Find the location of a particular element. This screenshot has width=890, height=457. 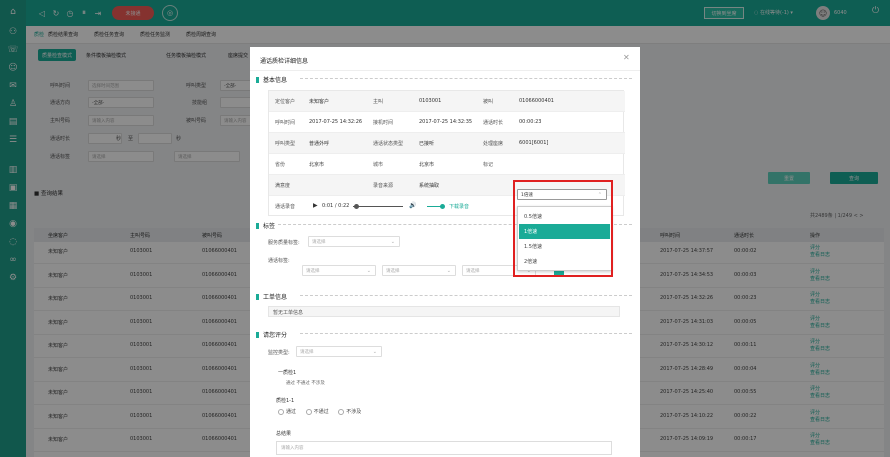

info-key: 省份 is located at coordinates (280, 165).